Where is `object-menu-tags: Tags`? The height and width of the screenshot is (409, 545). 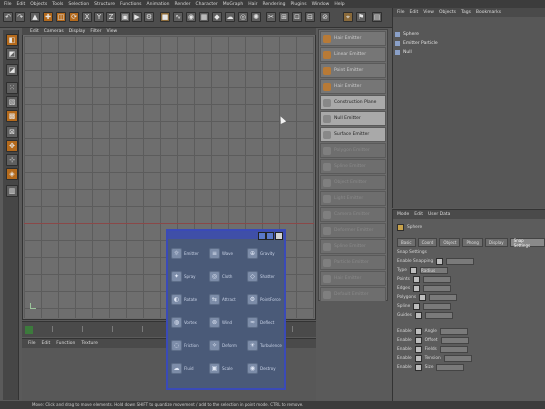 object-menu-tags: Tags is located at coordinates (466, 12).